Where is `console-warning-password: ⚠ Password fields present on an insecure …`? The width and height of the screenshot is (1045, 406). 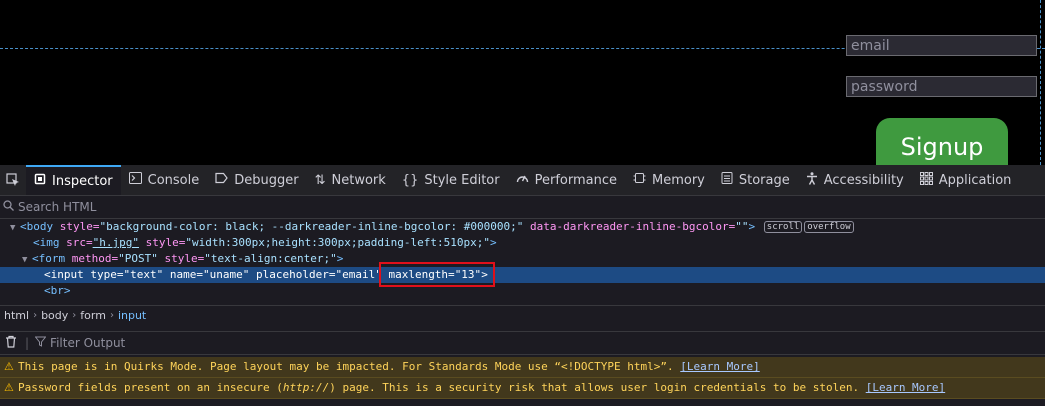
console-warning-password: ⚠ Password fields present on an insecure … is located at coordinates (522, 388).